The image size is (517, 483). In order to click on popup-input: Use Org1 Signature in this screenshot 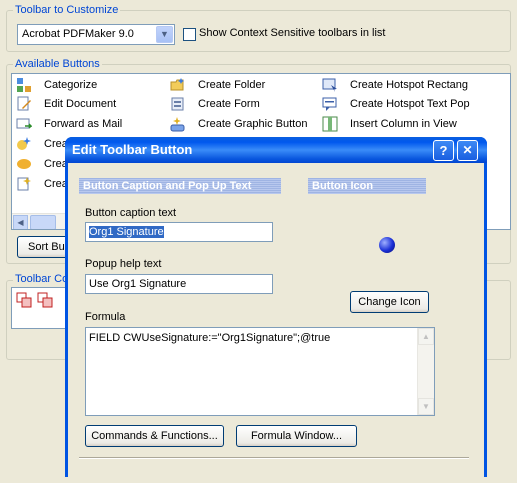, I will do `click(179, 284)`.